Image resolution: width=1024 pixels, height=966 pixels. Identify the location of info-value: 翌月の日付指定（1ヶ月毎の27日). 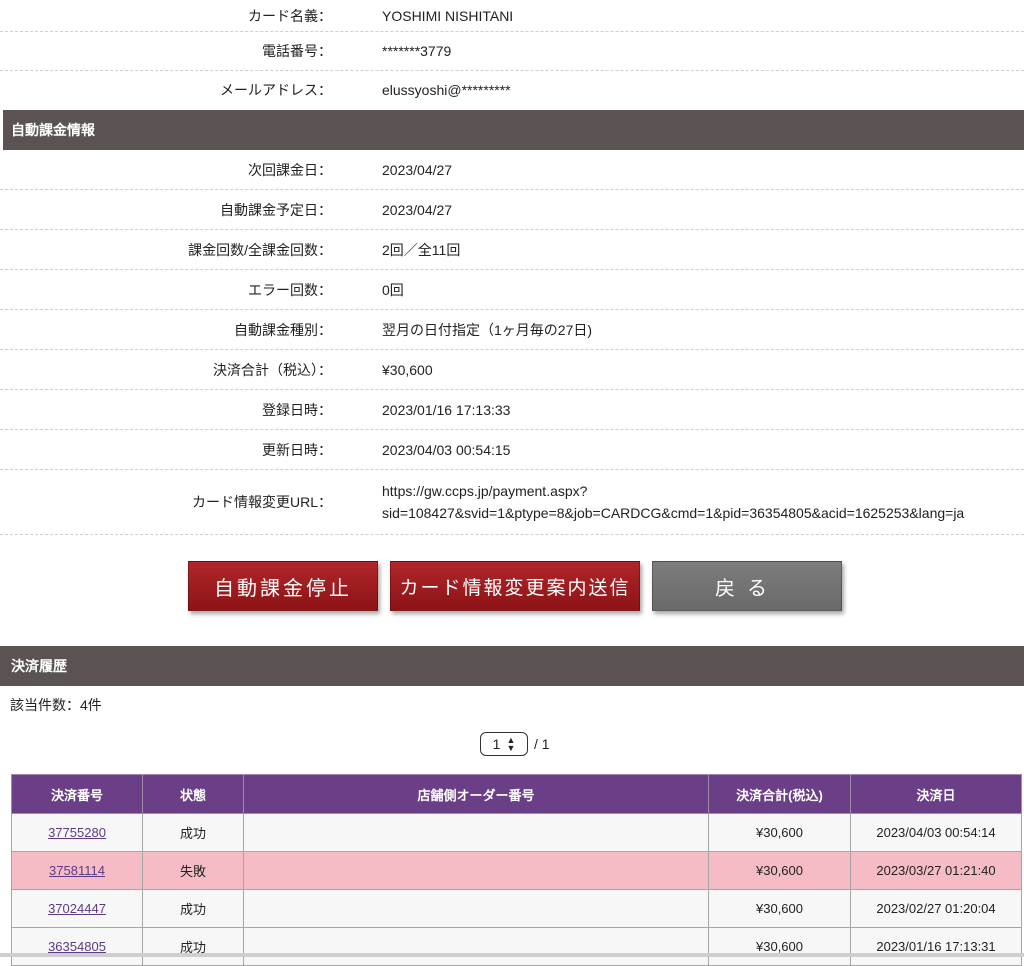
(487, 329).